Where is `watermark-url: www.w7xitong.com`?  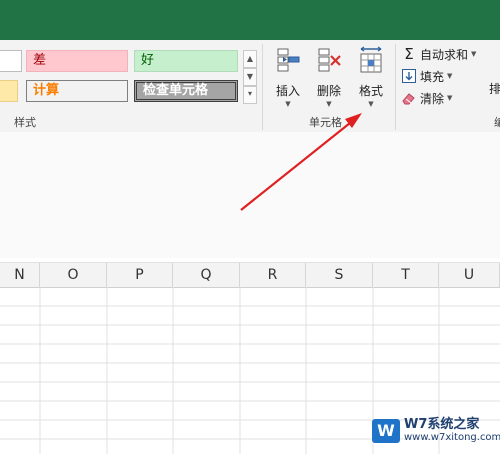
watermark-url: www.w7xitong.com is located at coordinates (452, 437).